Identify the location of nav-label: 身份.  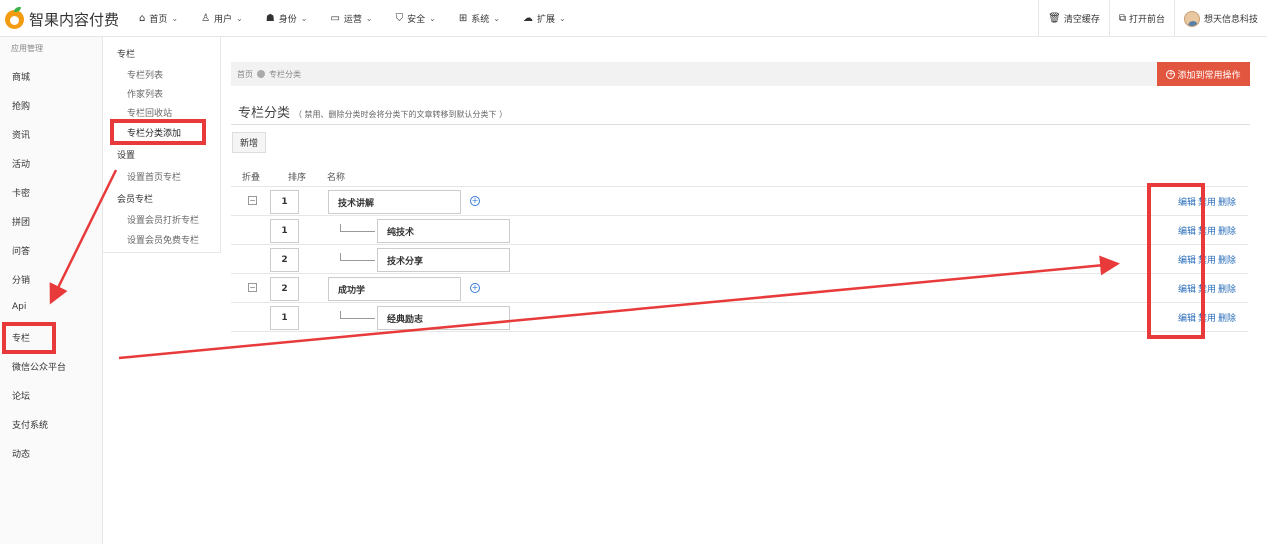
(287, 20).